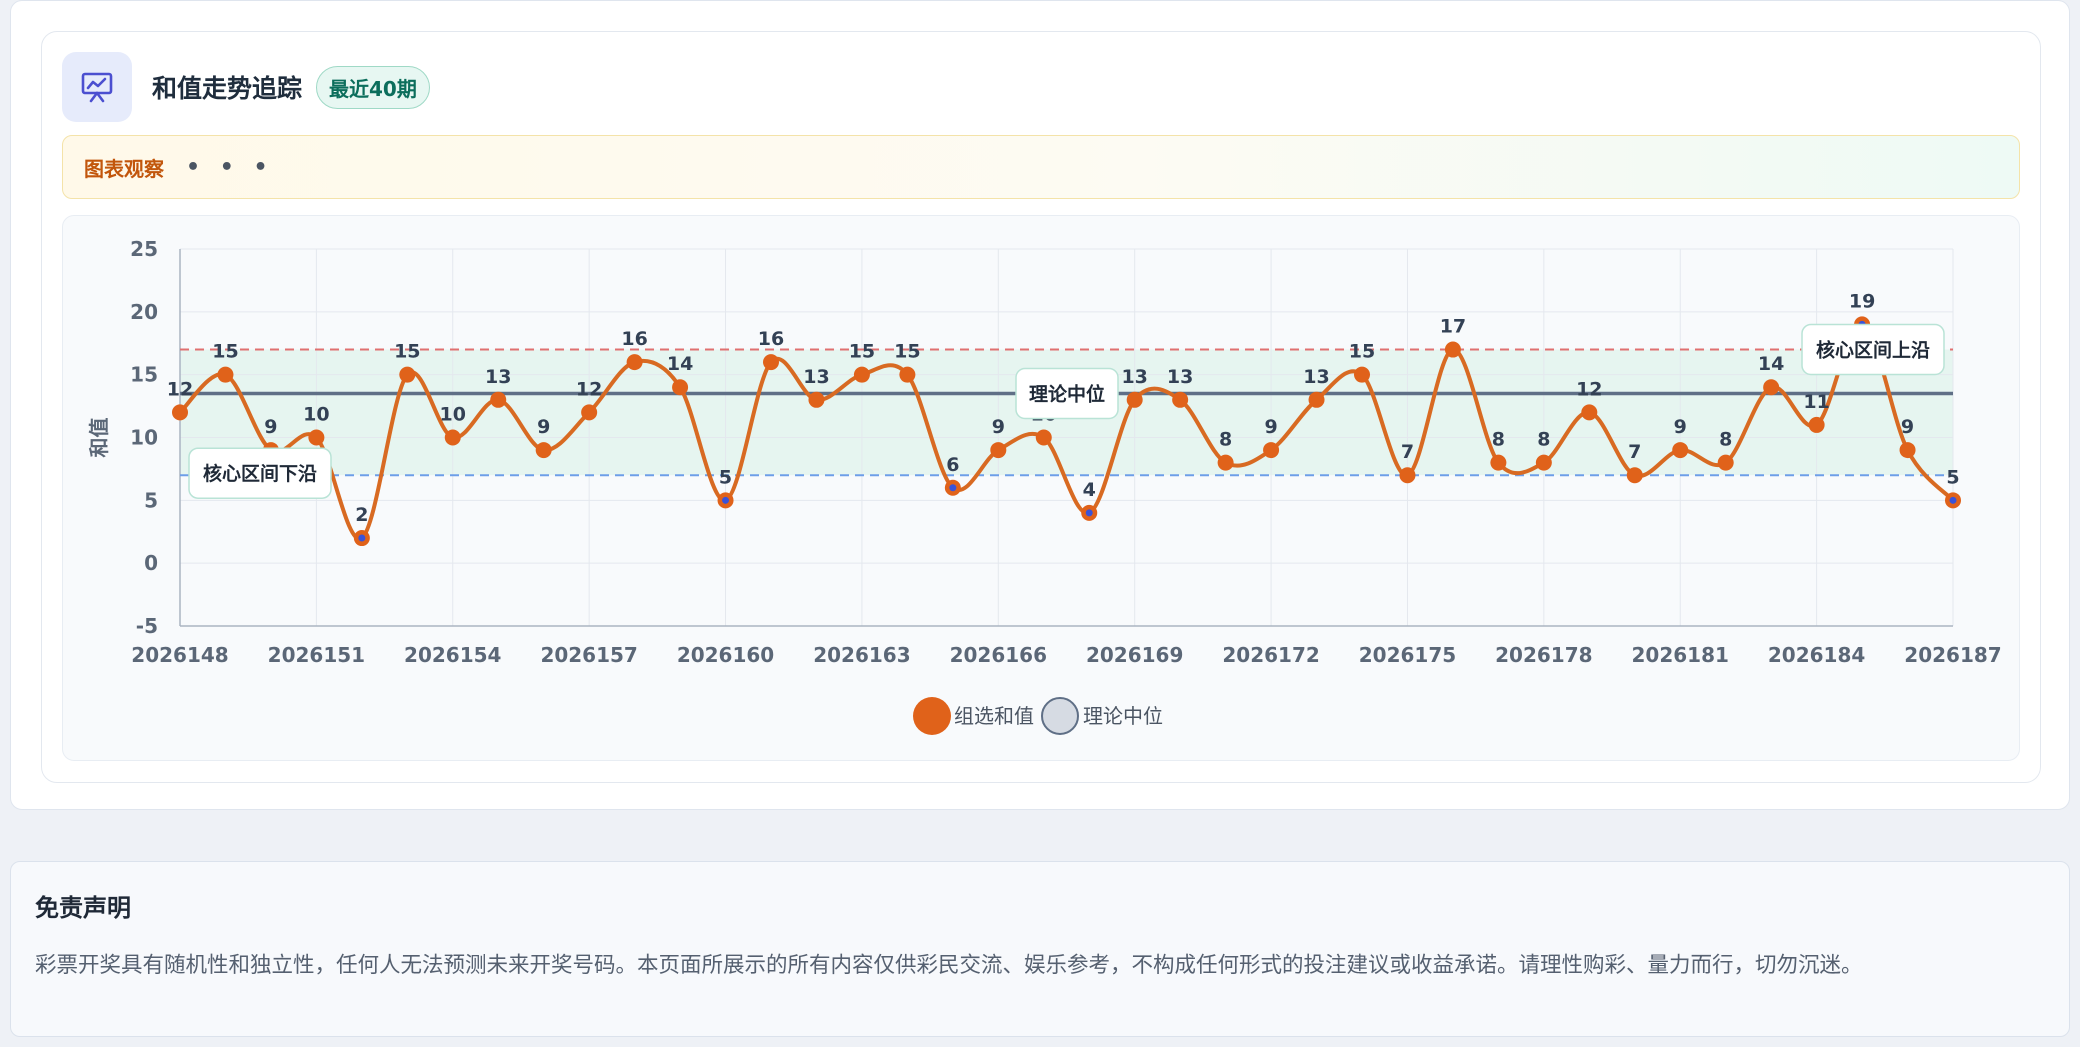 Image resolution: width=2080 pixels, height=1047 pixels. Describe the element at coordinates (1060, 716) in the screenshot. I see `legend-marker-median` at that location.